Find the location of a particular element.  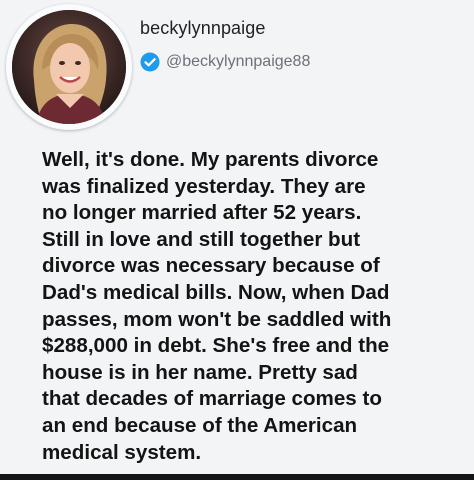

avatar is located at coordinates (69, 67).